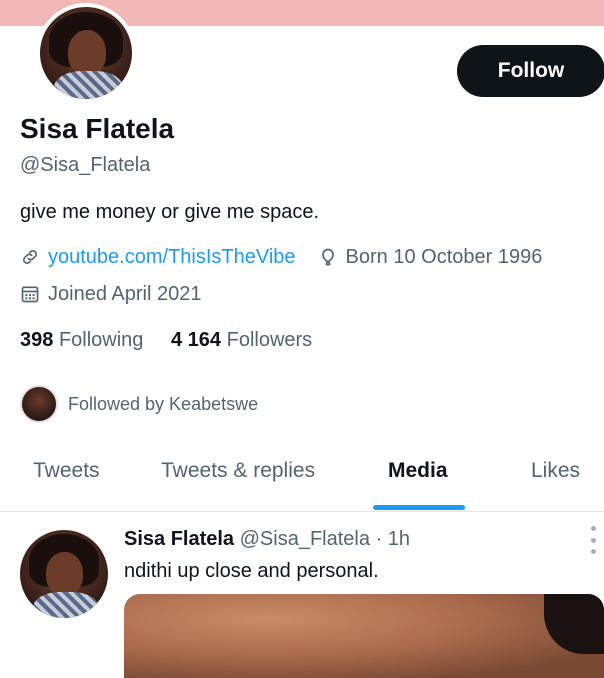  Describe the element at coordinates (530, 71) in the screenshot. I see `follow-button: Follow` at that location.